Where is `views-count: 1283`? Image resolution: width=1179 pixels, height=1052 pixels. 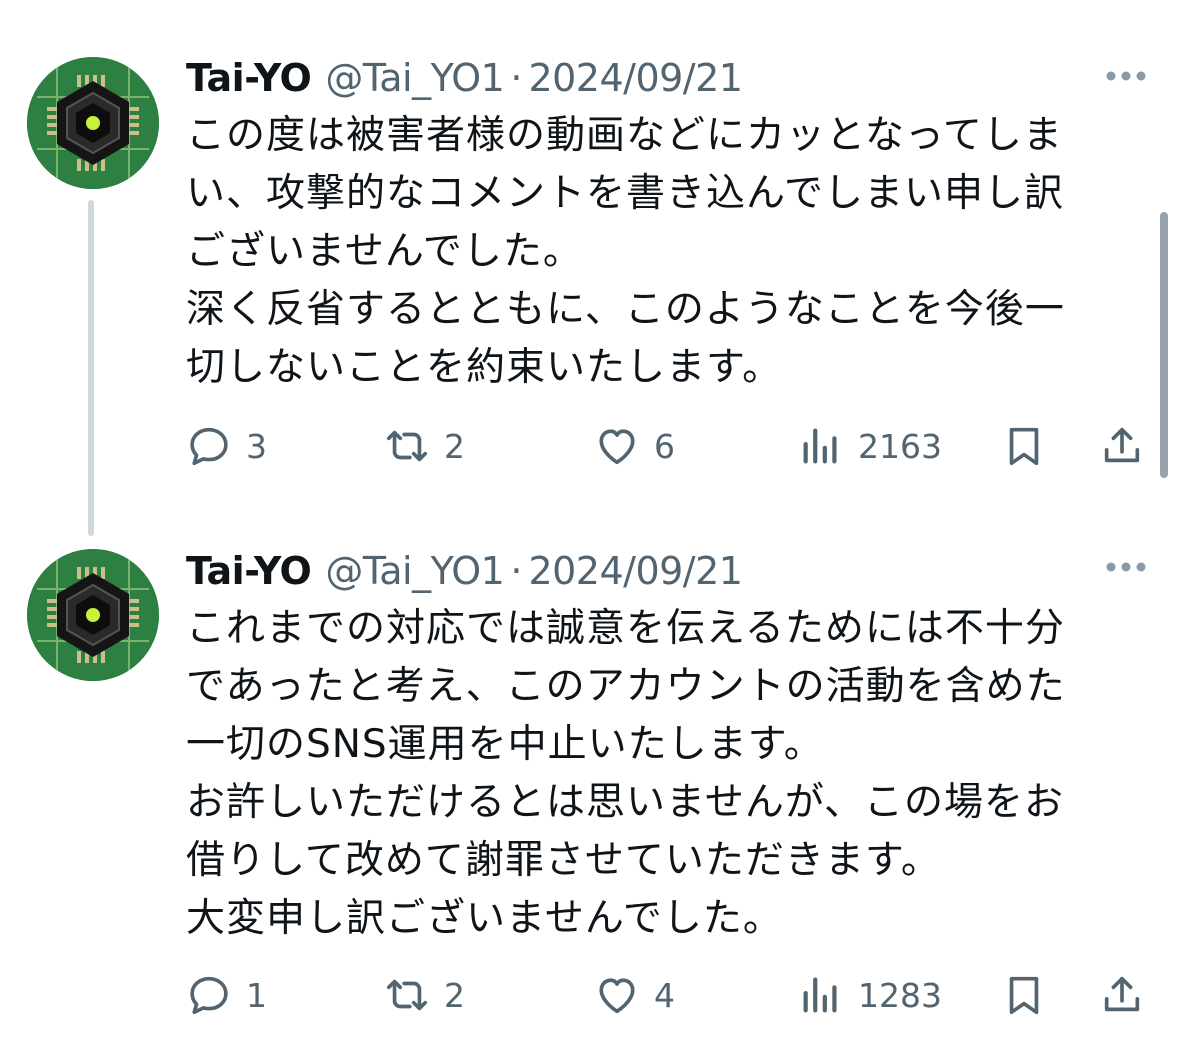
views-count: 1283 is located at coordinates (900, 995).